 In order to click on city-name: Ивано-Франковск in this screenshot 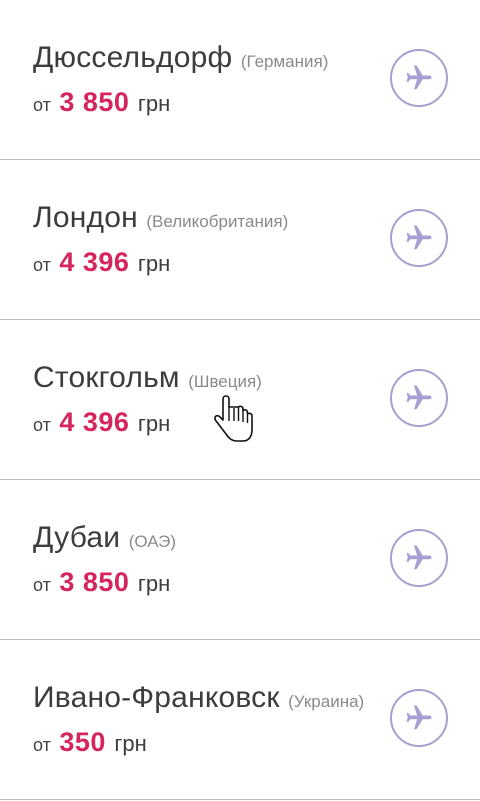, I will do `click(156, 697)`.